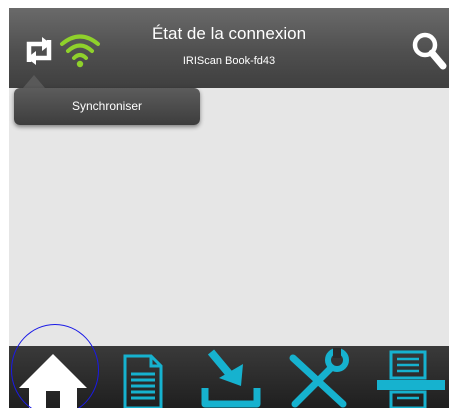 The height and width of the screenshot is (408, 449). I want to click on scanner-icon, so click(411, 379).